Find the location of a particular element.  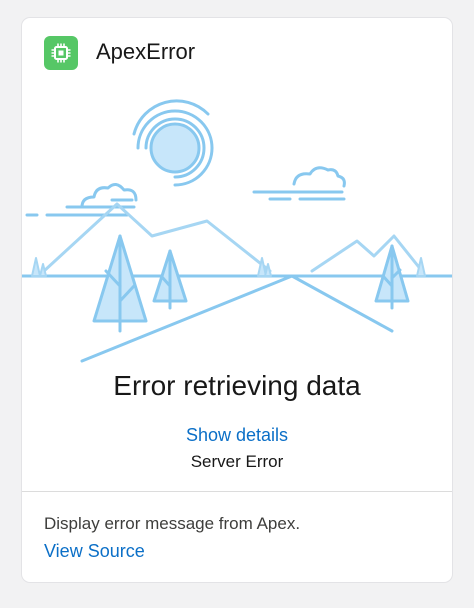

chip-icon is located at coordinates (61, 53).